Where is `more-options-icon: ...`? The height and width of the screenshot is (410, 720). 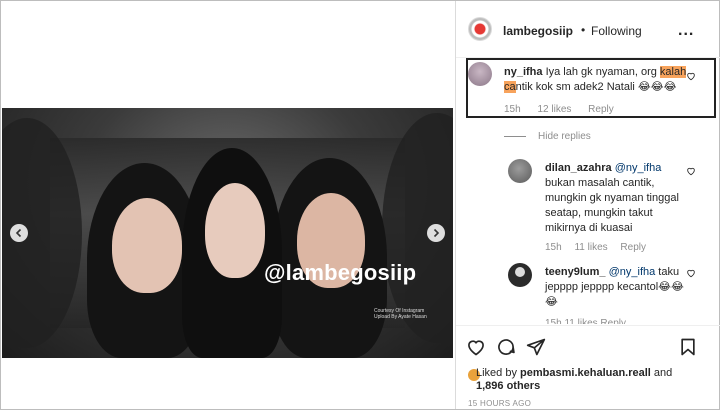 more-options-icon: ... is located at coordinates (686, 31).